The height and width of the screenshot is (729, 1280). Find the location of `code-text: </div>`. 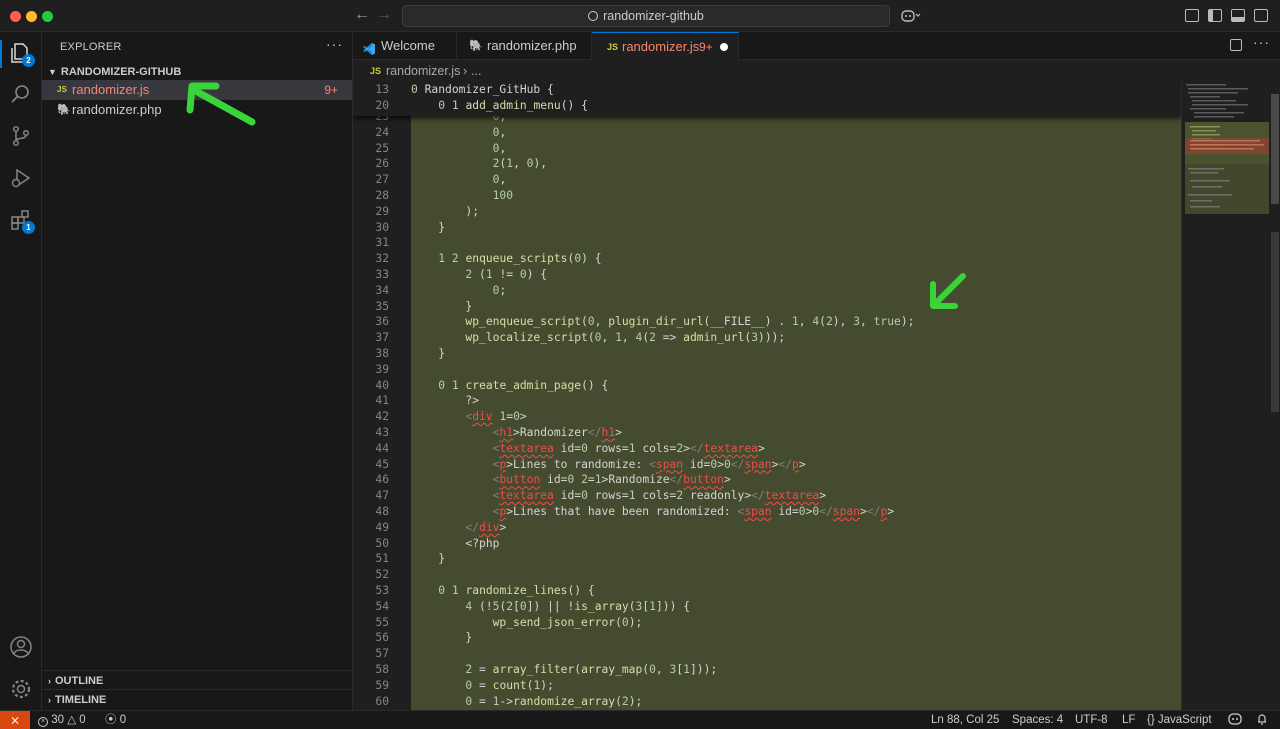

code-text: </div> is located at coordinates (486, 527).